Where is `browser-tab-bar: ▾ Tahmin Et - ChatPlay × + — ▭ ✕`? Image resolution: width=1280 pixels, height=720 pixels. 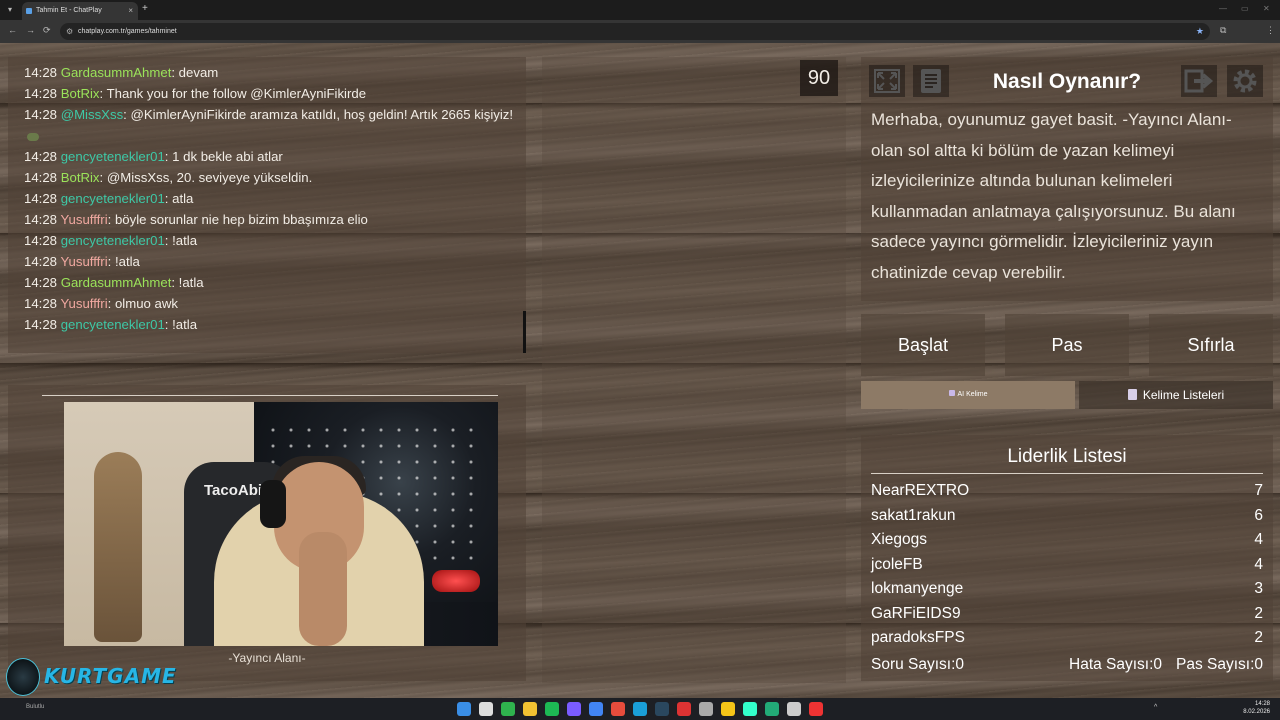
browser-tab-bar: ▾ Tahmin Et - ChatPlay × + — ▭ ✕ is located at coordinates (640, 10).